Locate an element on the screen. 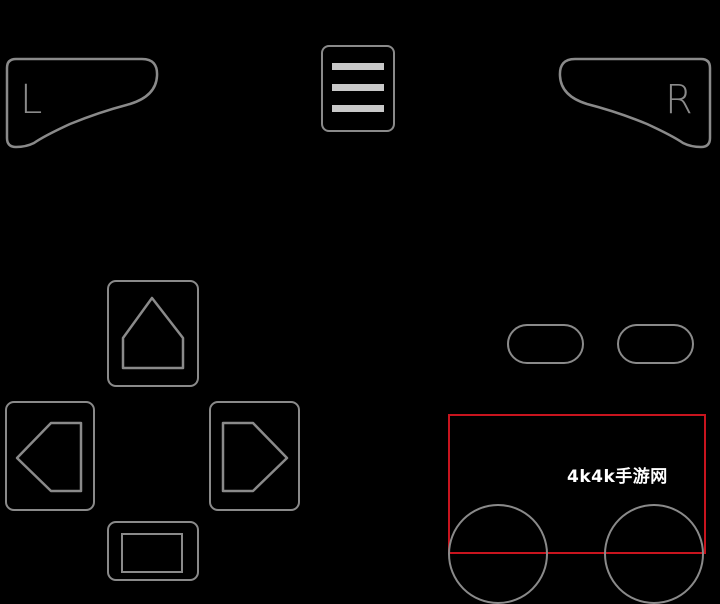 The width and height of the screenshot is (720, 604). triangle-left-icon is located at coordinates (49, 457).